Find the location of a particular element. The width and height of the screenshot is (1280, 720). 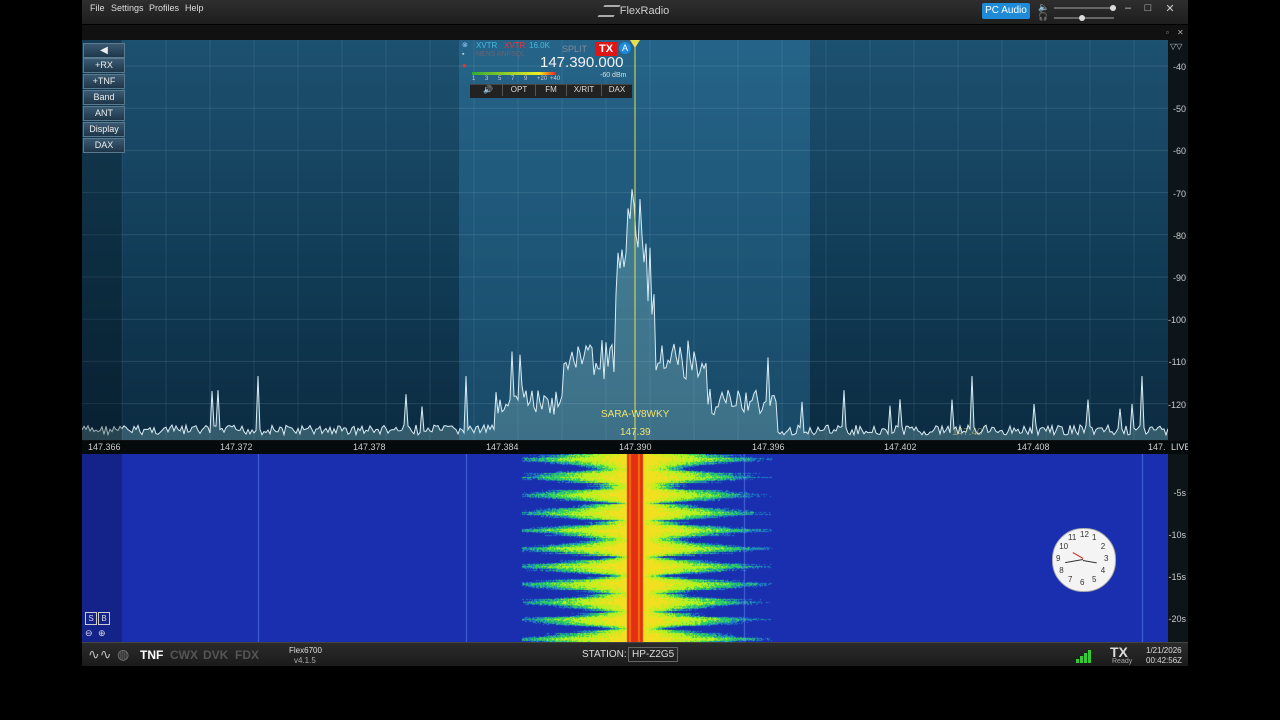

clock-number: 12 is located at coordinates (1084, 534).